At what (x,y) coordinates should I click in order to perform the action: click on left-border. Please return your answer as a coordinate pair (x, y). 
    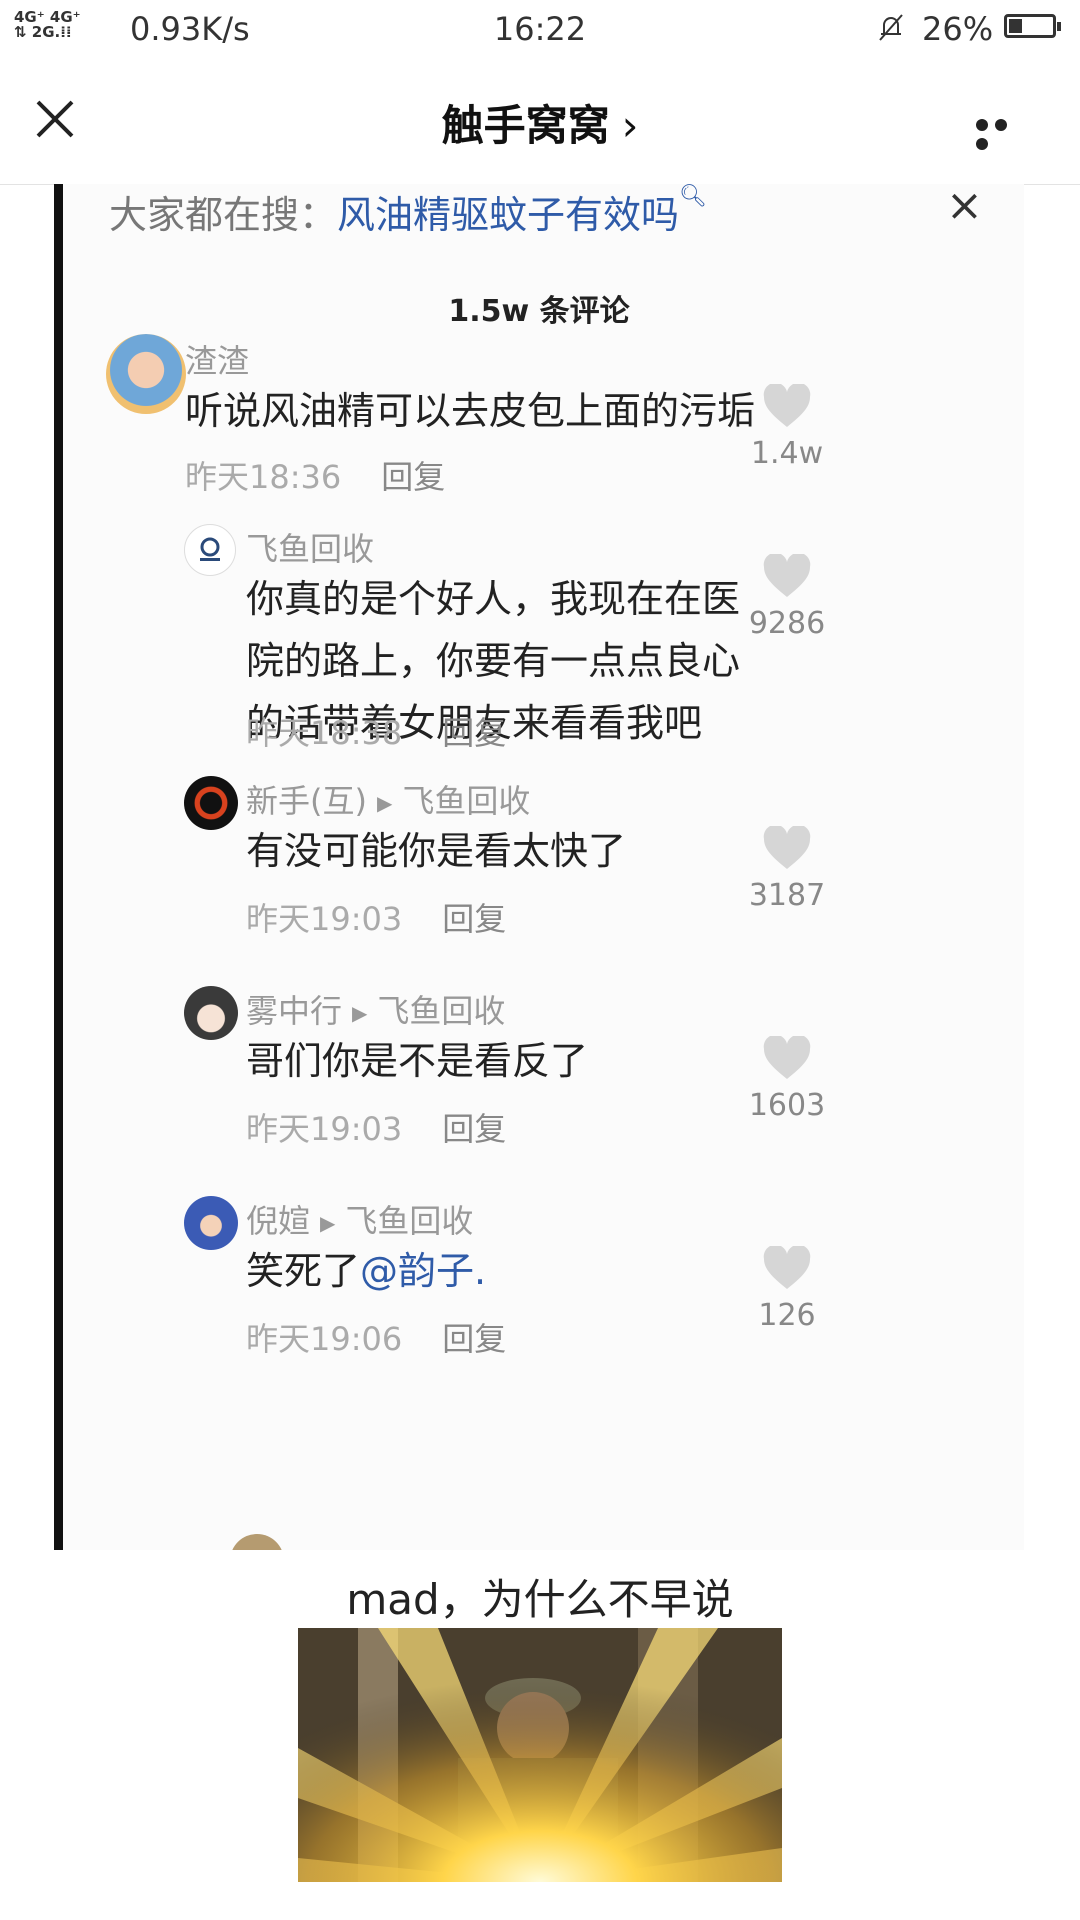
    Looking at the image, I should click on (58, 867).